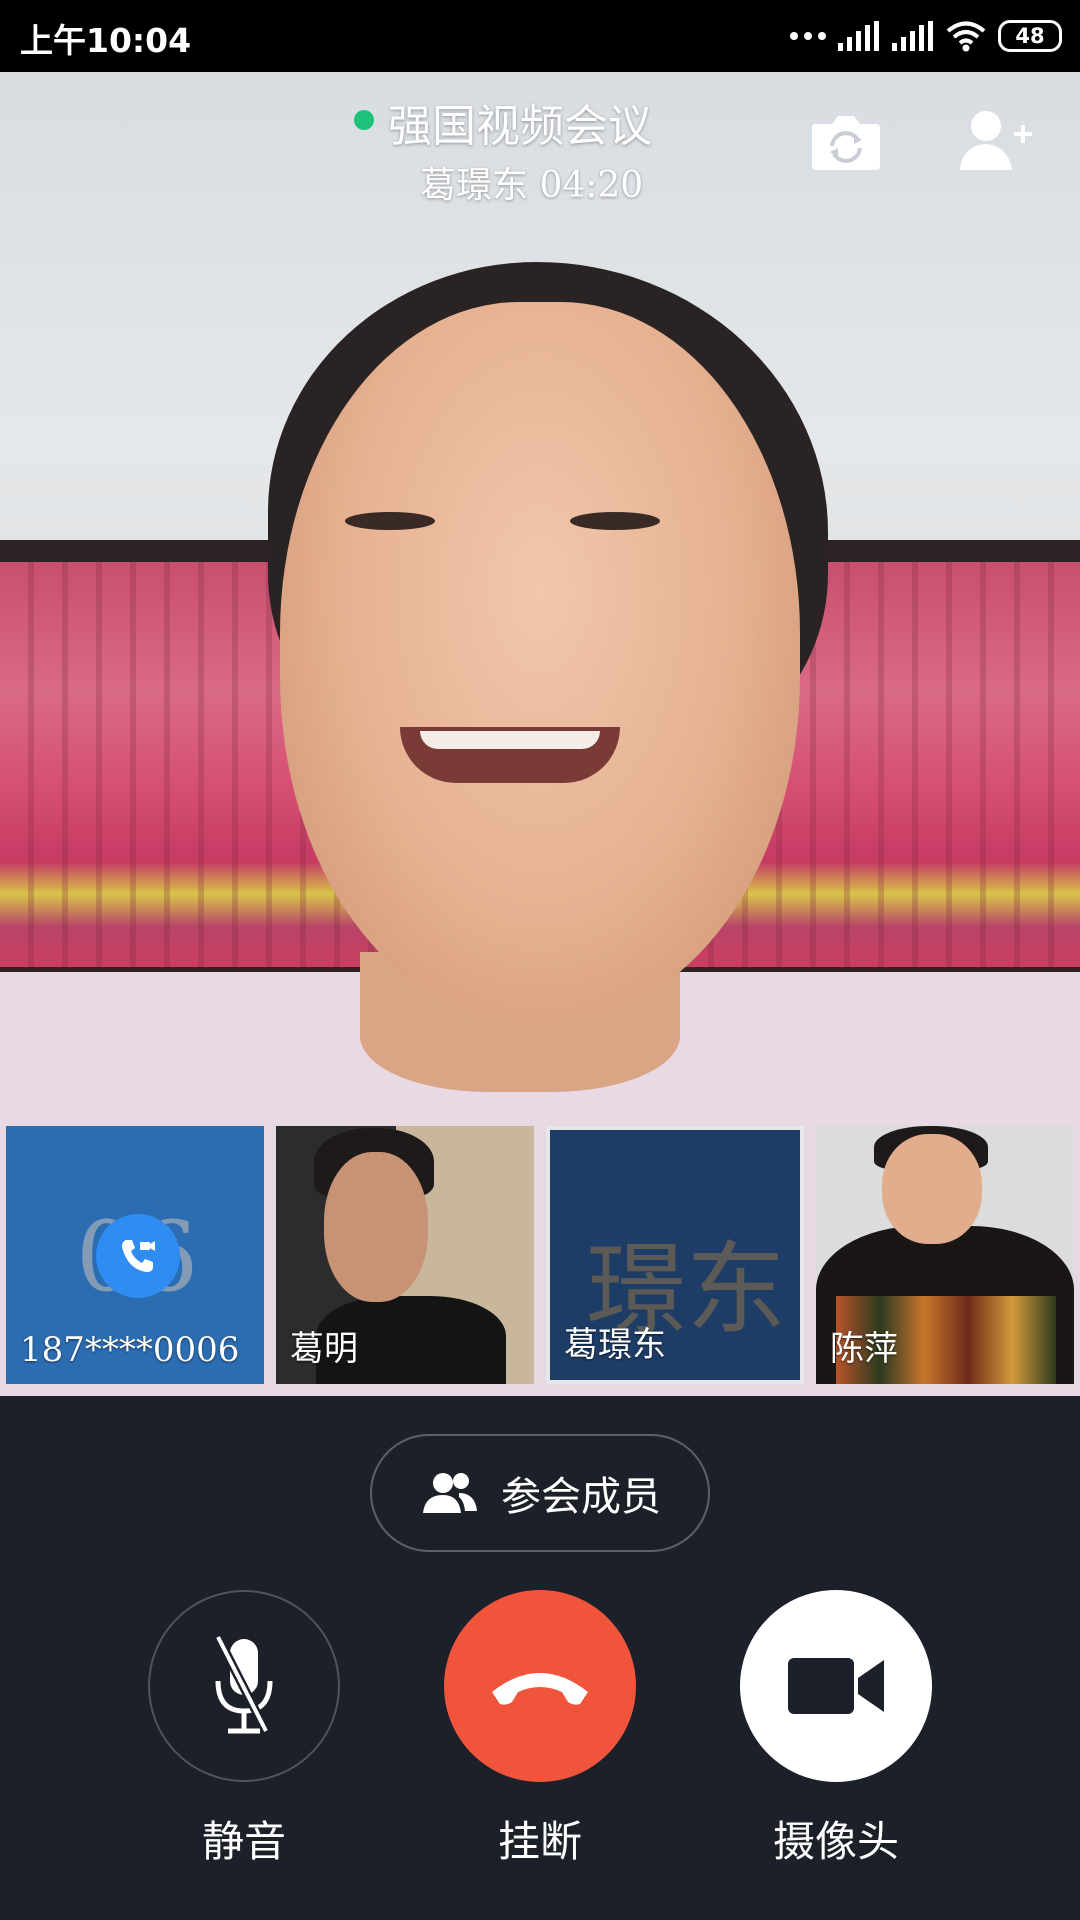 This screenshot has height=1920, width=1080. What do you see at coordinates (835, 1841) in the screenshot?
I see `camera-label: 摄像头` at bounding box center [835, 1841].